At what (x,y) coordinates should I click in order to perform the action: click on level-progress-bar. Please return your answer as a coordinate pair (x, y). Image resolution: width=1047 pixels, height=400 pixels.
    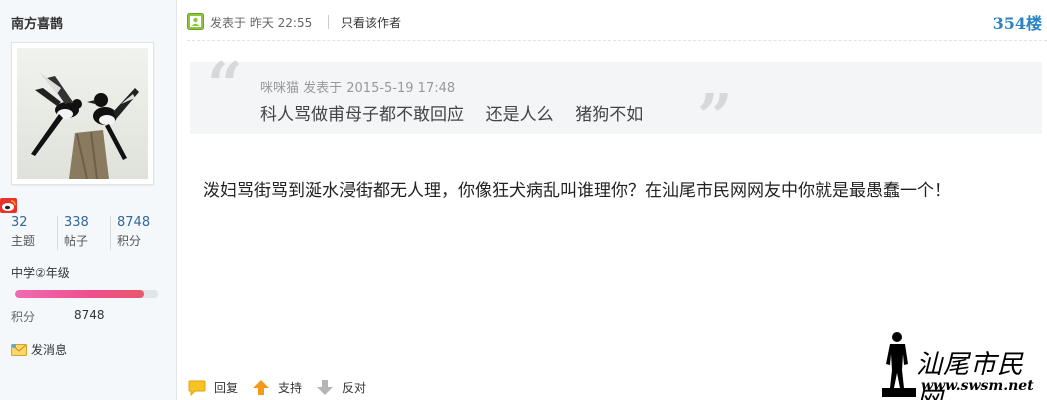
    Looking at the image, I should click on (86, 294).